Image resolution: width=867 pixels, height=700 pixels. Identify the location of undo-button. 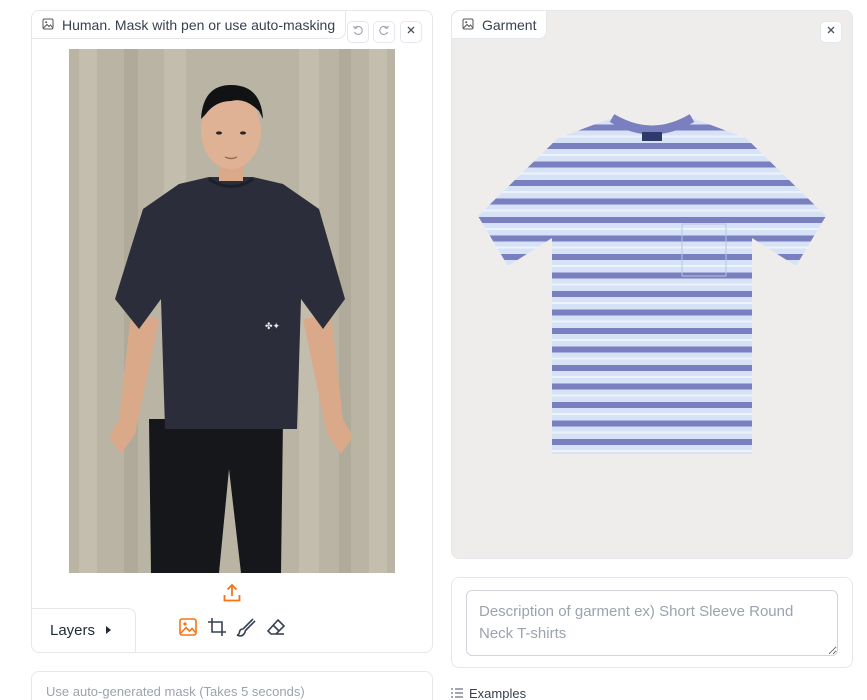
(358, 32).